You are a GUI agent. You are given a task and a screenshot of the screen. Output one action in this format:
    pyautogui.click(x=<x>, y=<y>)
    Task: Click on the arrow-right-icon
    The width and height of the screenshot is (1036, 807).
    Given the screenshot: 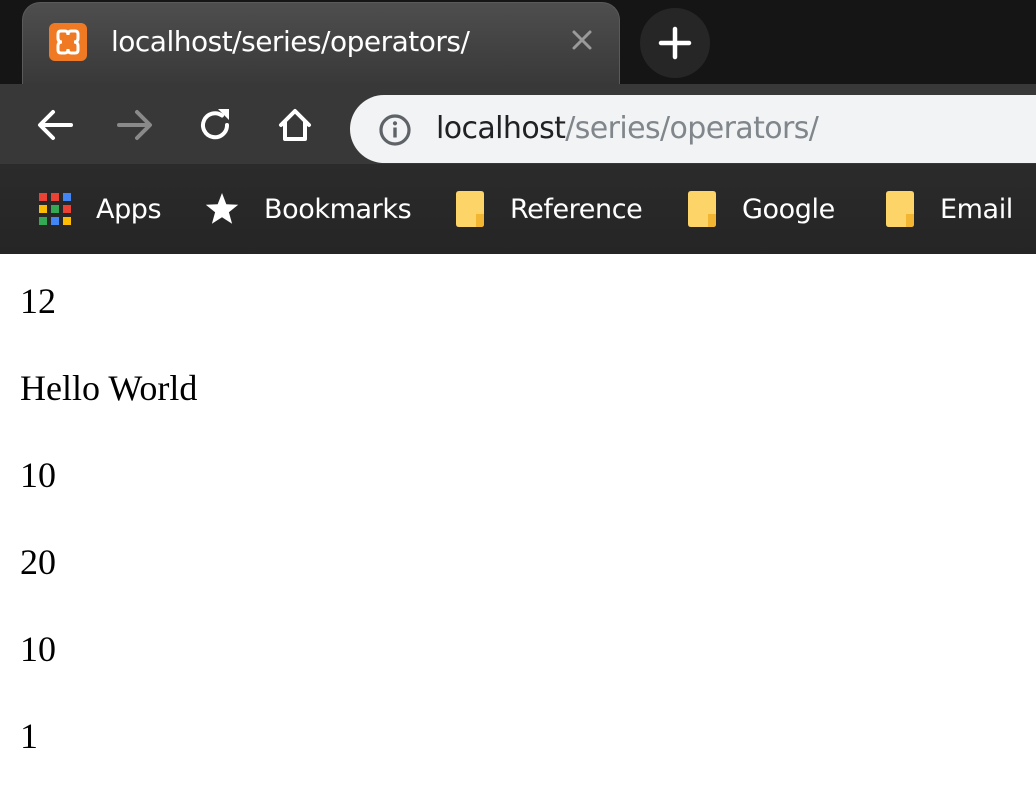 What is the action you would take?
    pyautogui.click(x=134, y=125)
    